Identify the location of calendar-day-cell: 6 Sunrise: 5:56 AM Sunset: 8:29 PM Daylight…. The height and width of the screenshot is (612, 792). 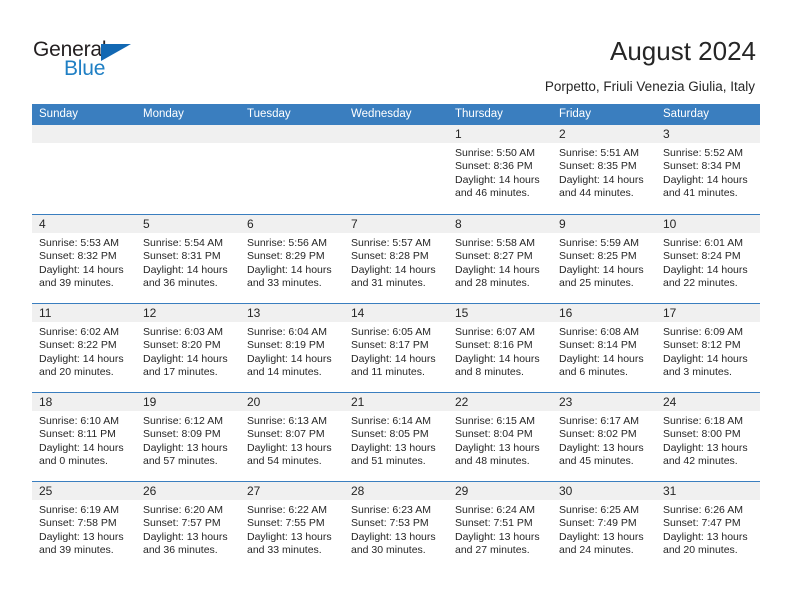
(292, 259).